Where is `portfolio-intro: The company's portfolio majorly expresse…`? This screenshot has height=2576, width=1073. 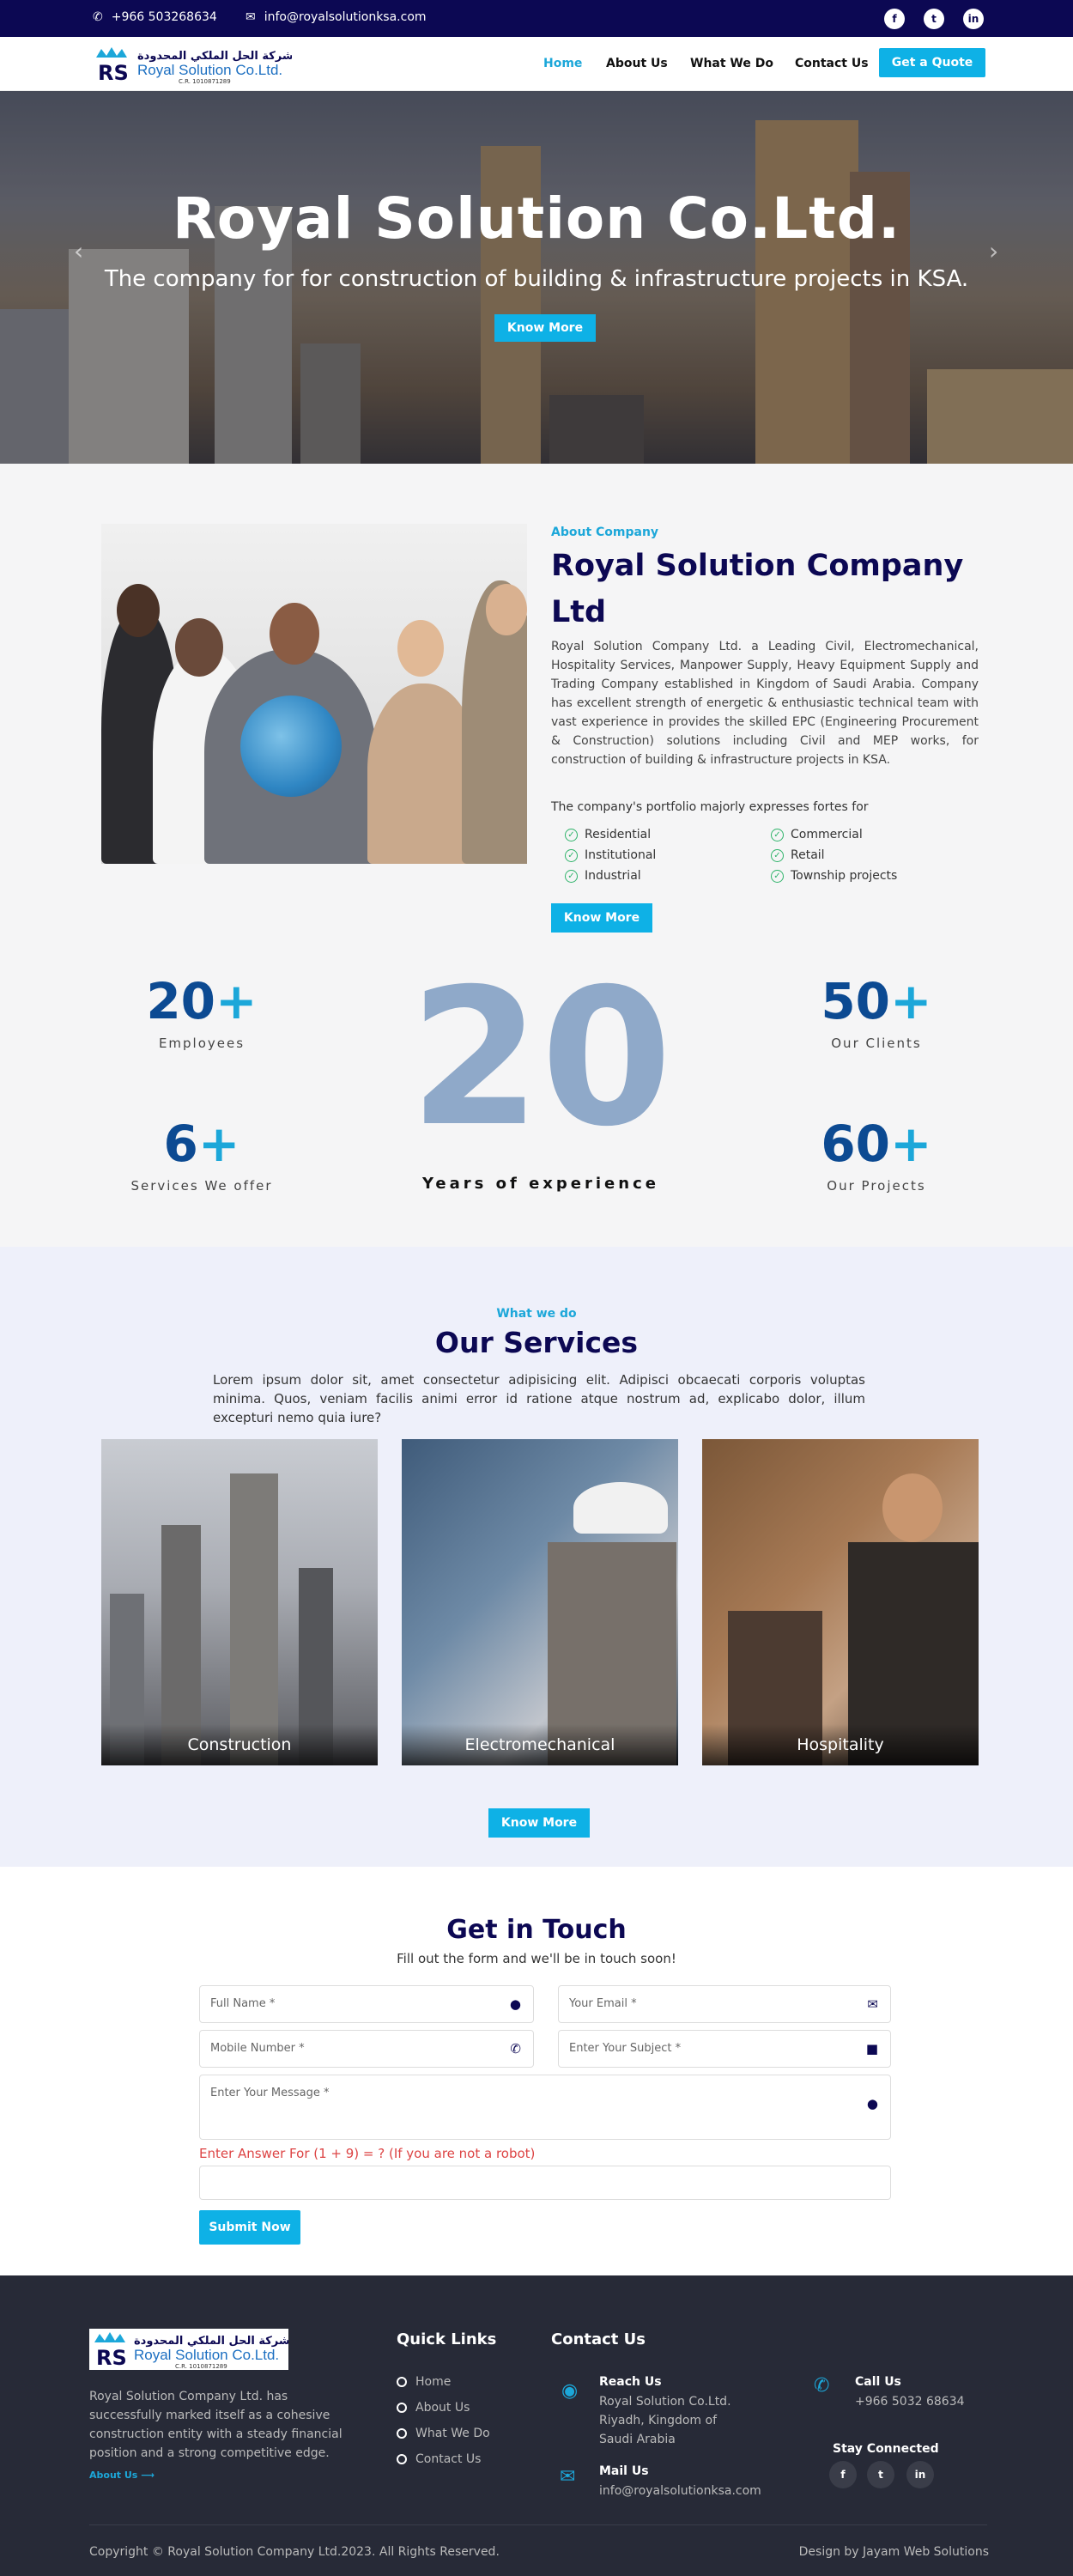 portfolio-intro: The company's portfolio majorly expresse… is located at coordinates (710, 807).